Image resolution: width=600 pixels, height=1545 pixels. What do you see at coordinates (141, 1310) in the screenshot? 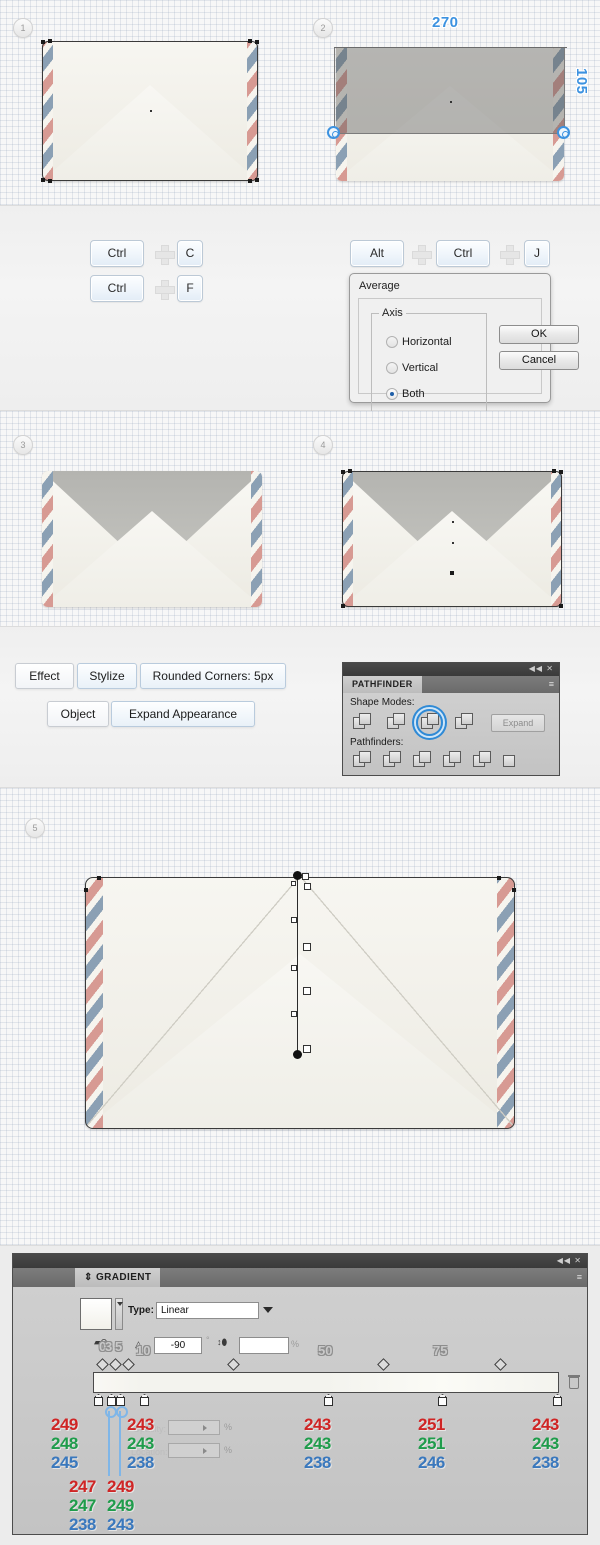
I see `type-label: Type:` at bounding box center [141, 1310].